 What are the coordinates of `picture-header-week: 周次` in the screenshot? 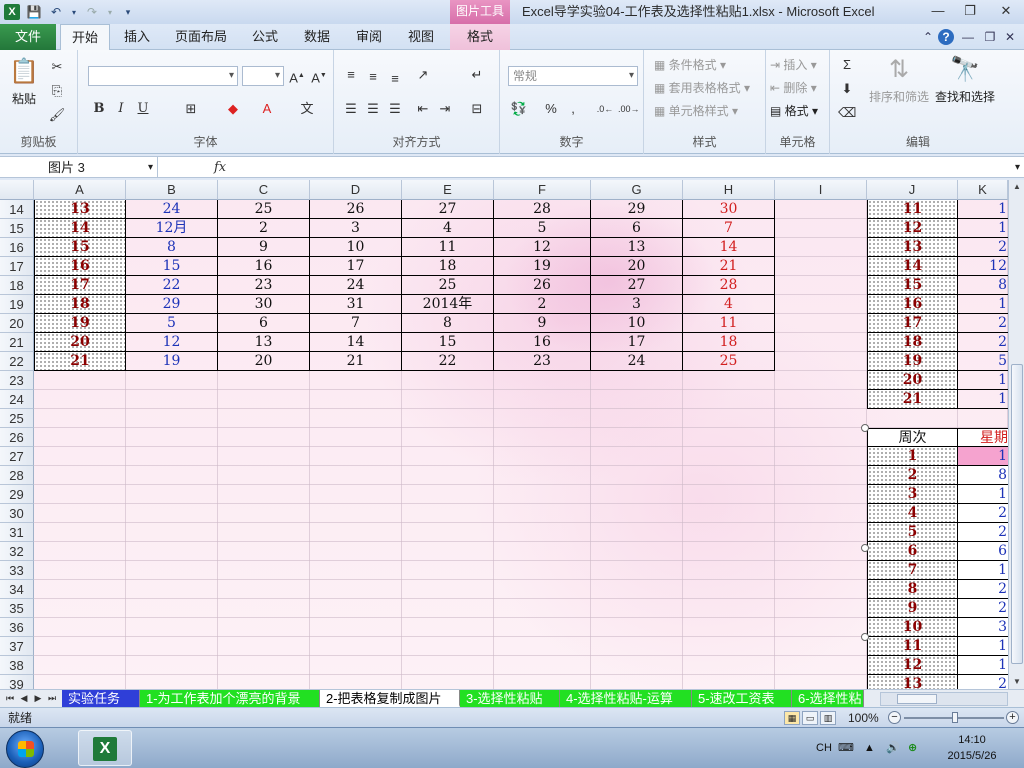 It's located at (912, 437).